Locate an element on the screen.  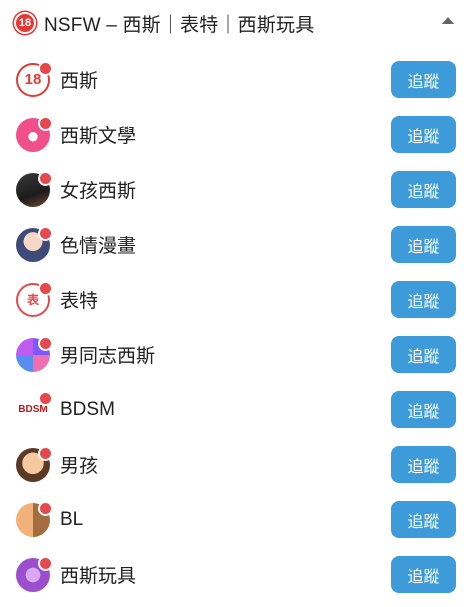
board-name: 男同志西斯 is located at coordinates (107, 354).